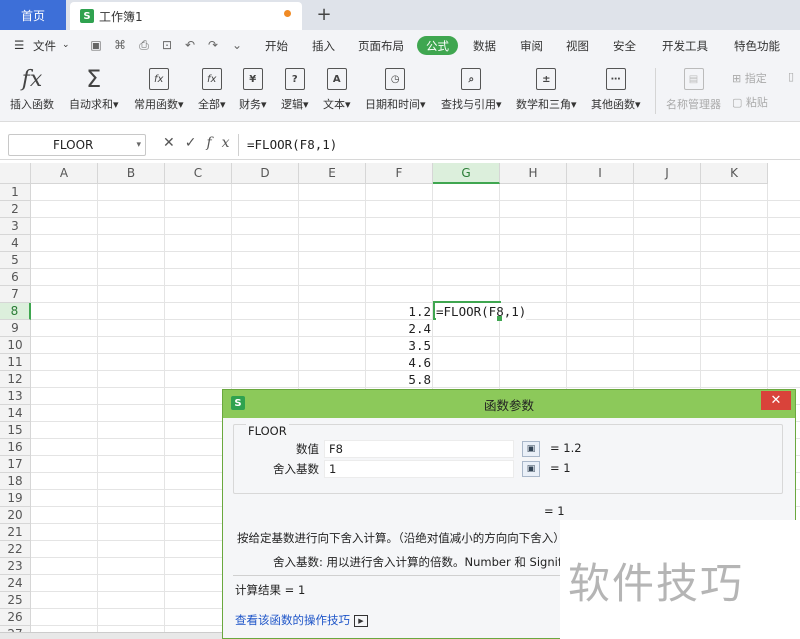 The width and height of the screenshot is (800, 639). I want to click on fill-handle, so click(499, 318).